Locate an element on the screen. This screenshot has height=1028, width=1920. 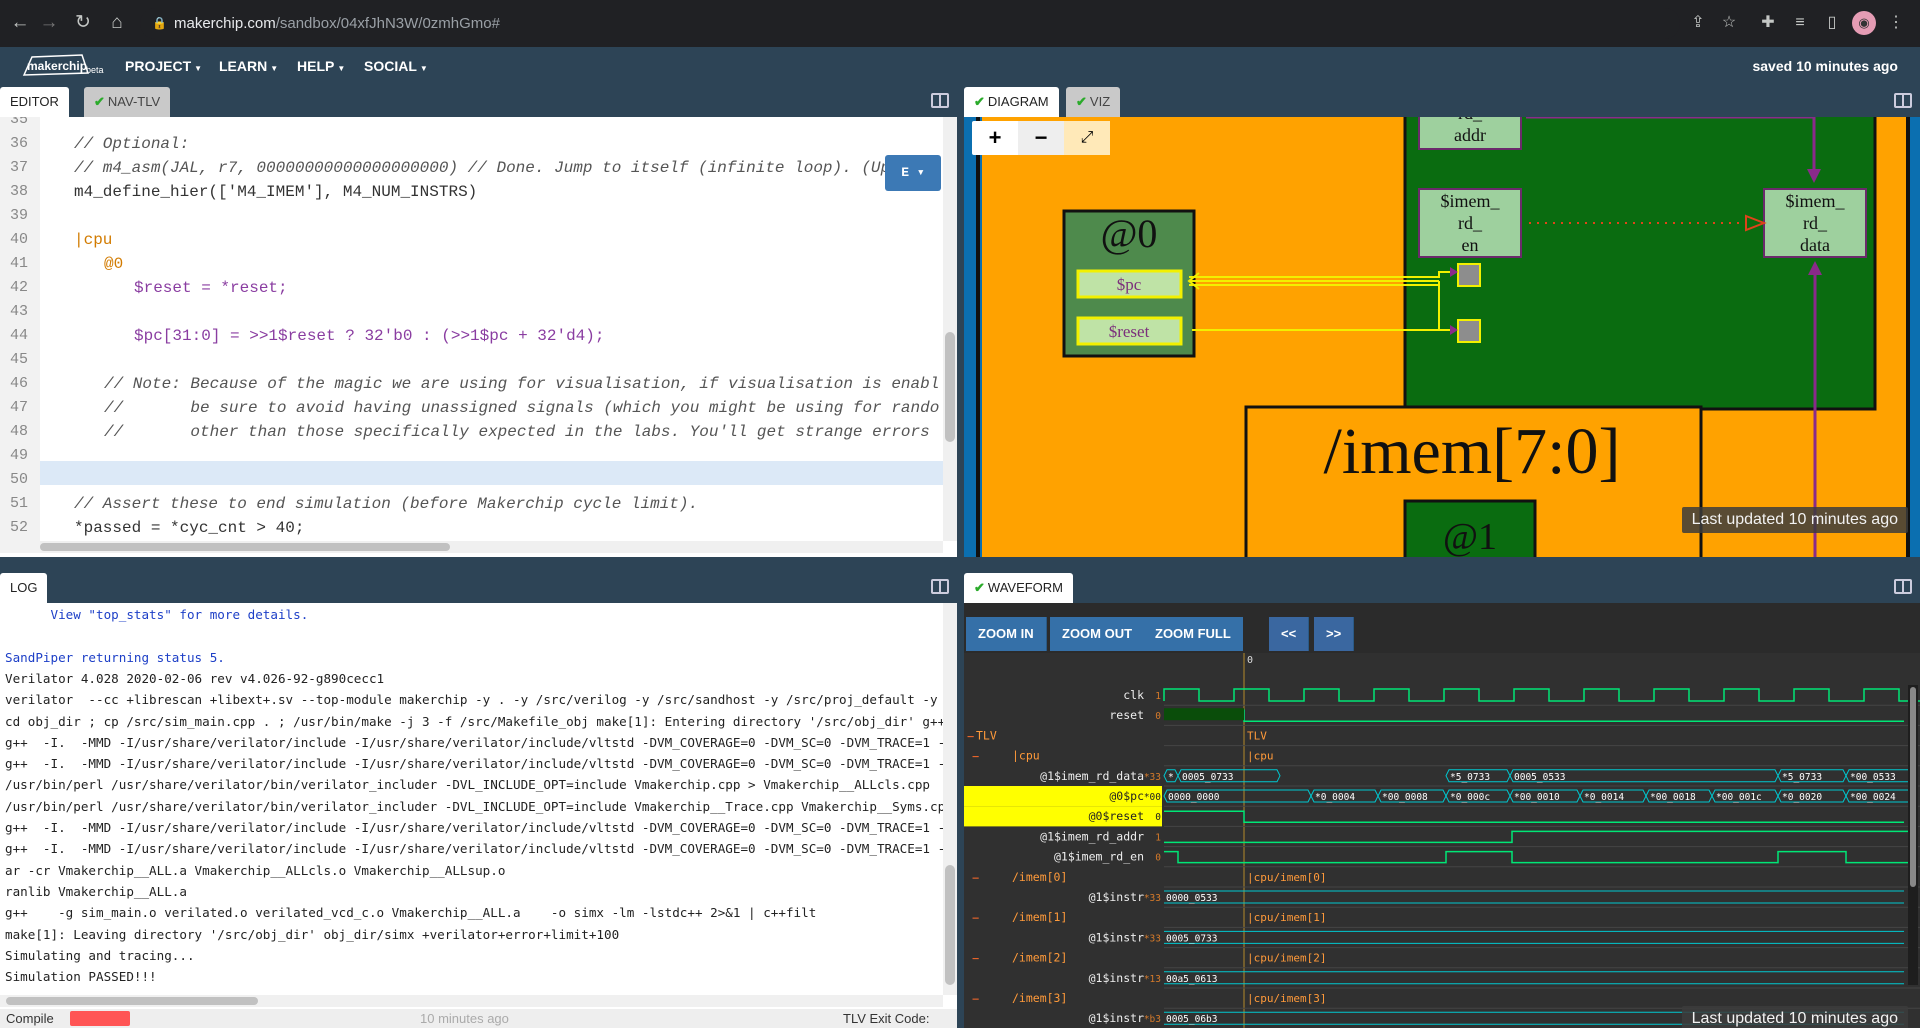
reset-register is located at coordinates (1469, 331).